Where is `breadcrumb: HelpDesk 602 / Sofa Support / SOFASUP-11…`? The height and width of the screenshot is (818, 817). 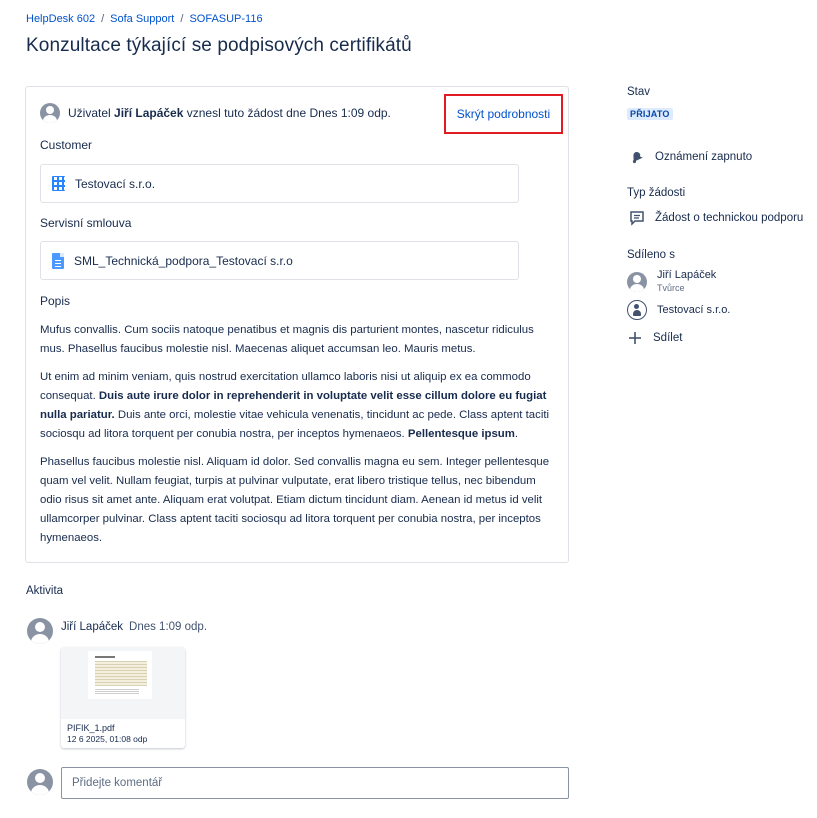 breadcrumb: HelpDesk 602 / Sofa Support / SOFASUP-11… is located at coordinates (144, 19).